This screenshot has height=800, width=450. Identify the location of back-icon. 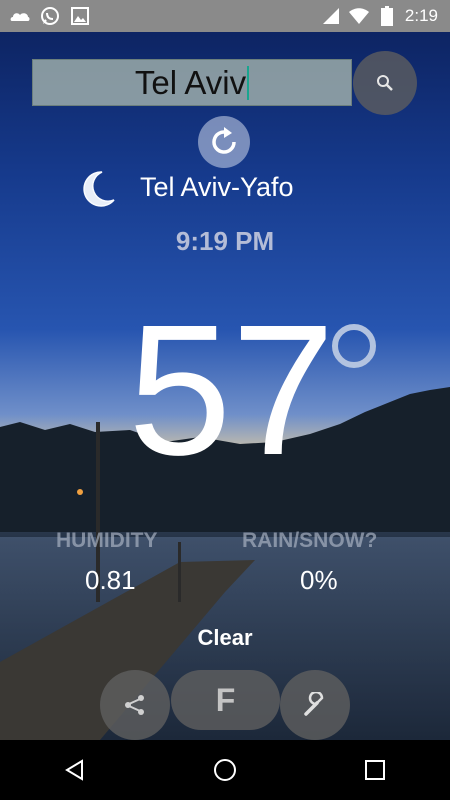
(74, 770).